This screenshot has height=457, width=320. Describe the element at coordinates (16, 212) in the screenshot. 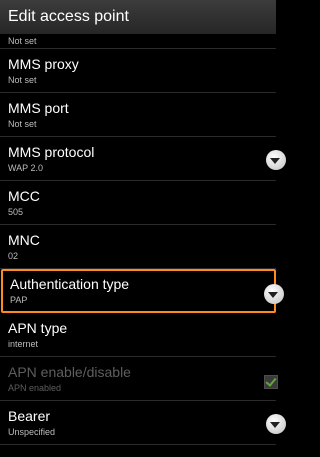

I see `list-item-value: 505` at that location.